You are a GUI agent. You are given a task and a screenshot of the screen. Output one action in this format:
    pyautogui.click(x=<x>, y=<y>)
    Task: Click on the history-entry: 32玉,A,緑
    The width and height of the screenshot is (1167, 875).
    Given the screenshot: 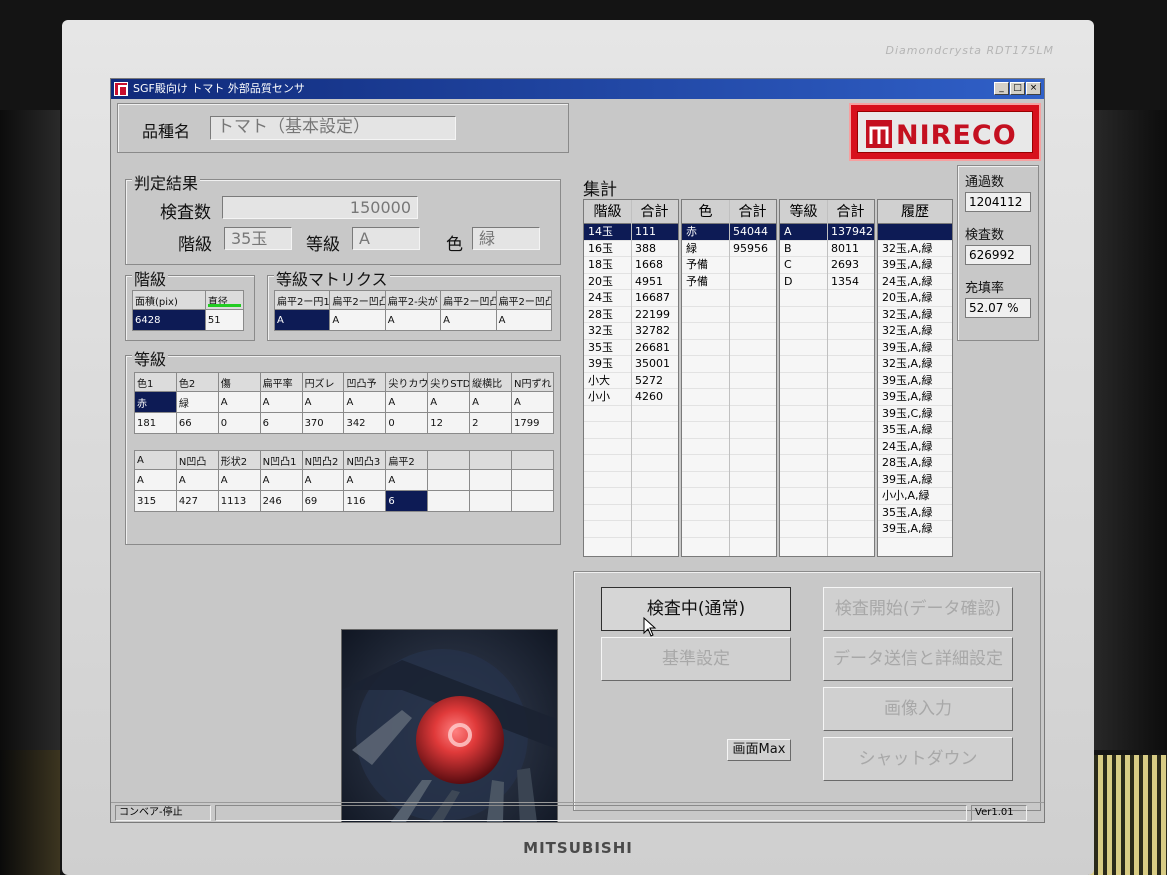 What is the action you would take?
    pyautogui.click(x=907, y=363)
    